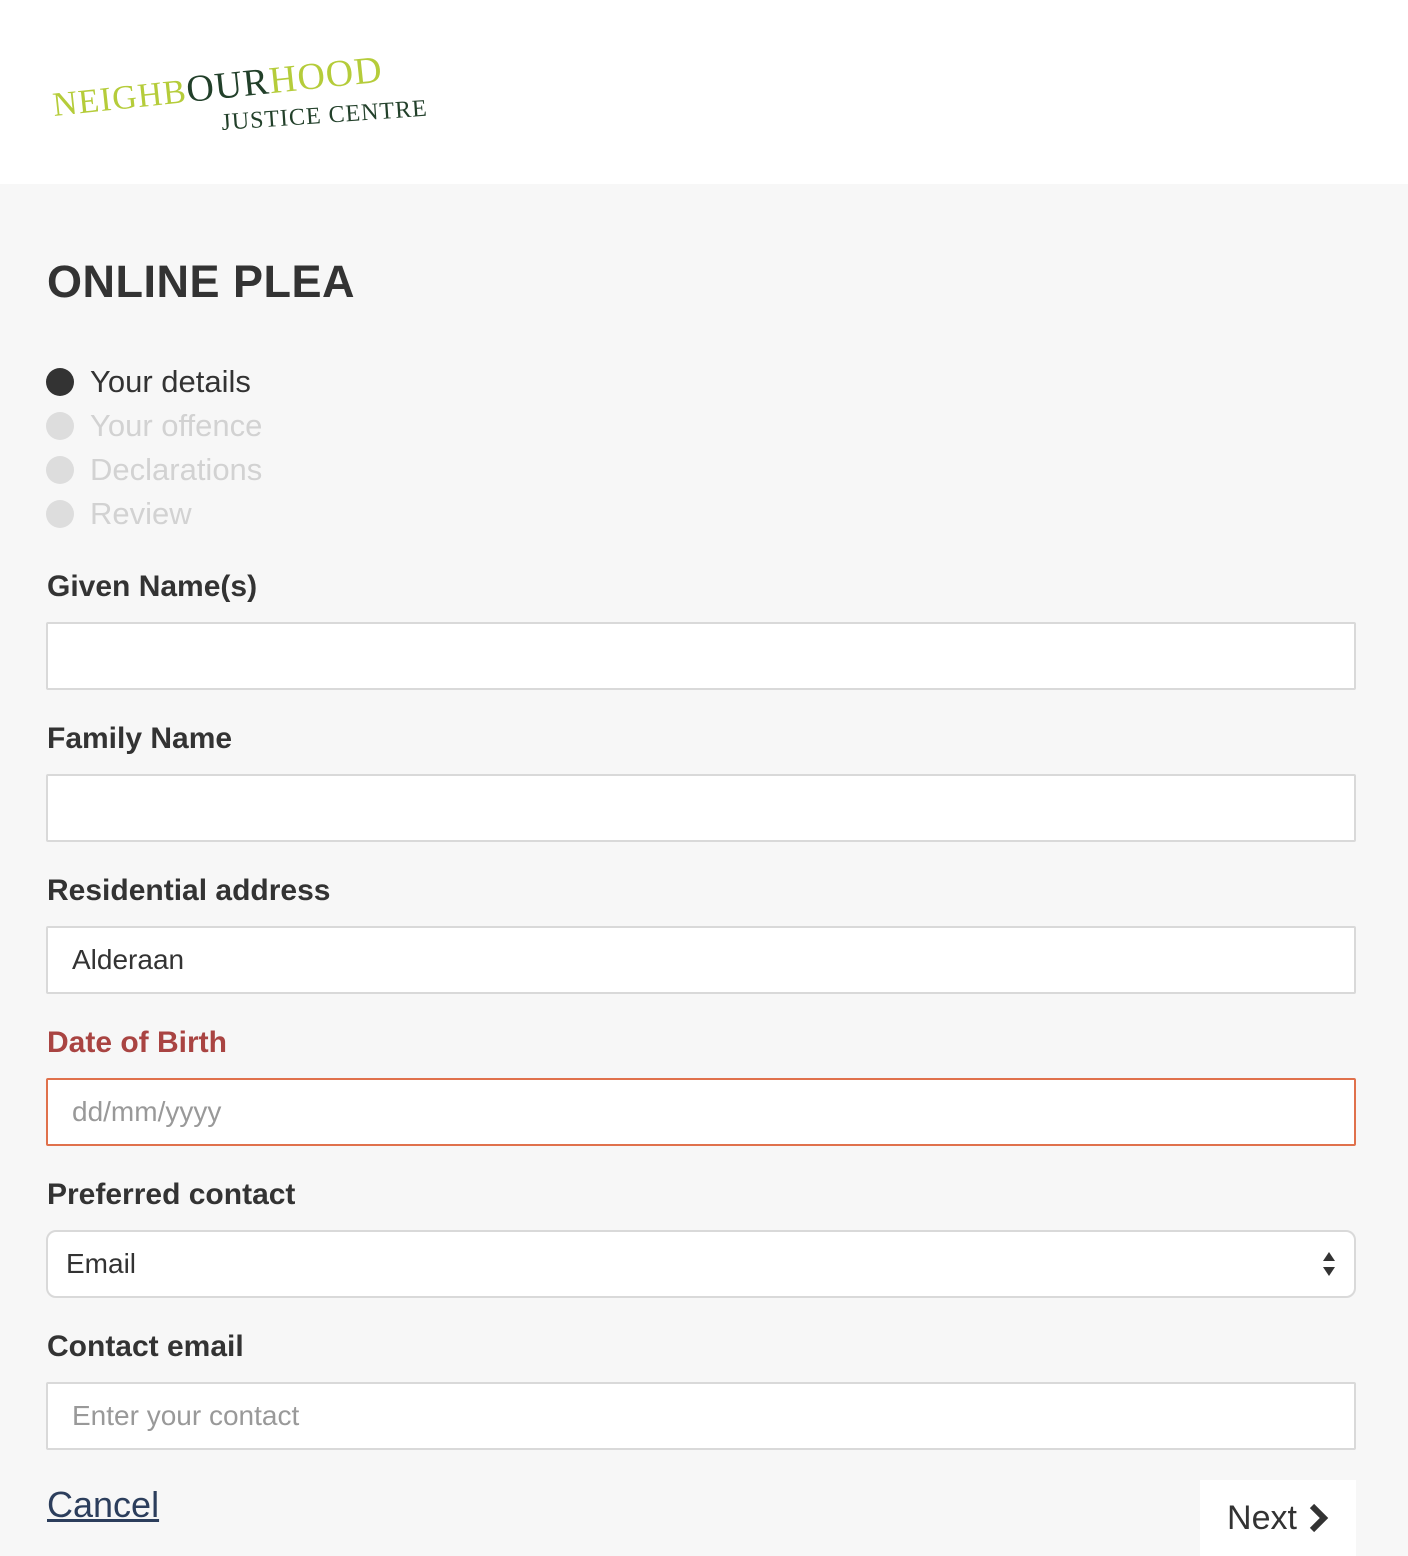  Describe the element at coordinates (189, 890) in the screenshot. I see `residential-address-label: Residential address` at that location.